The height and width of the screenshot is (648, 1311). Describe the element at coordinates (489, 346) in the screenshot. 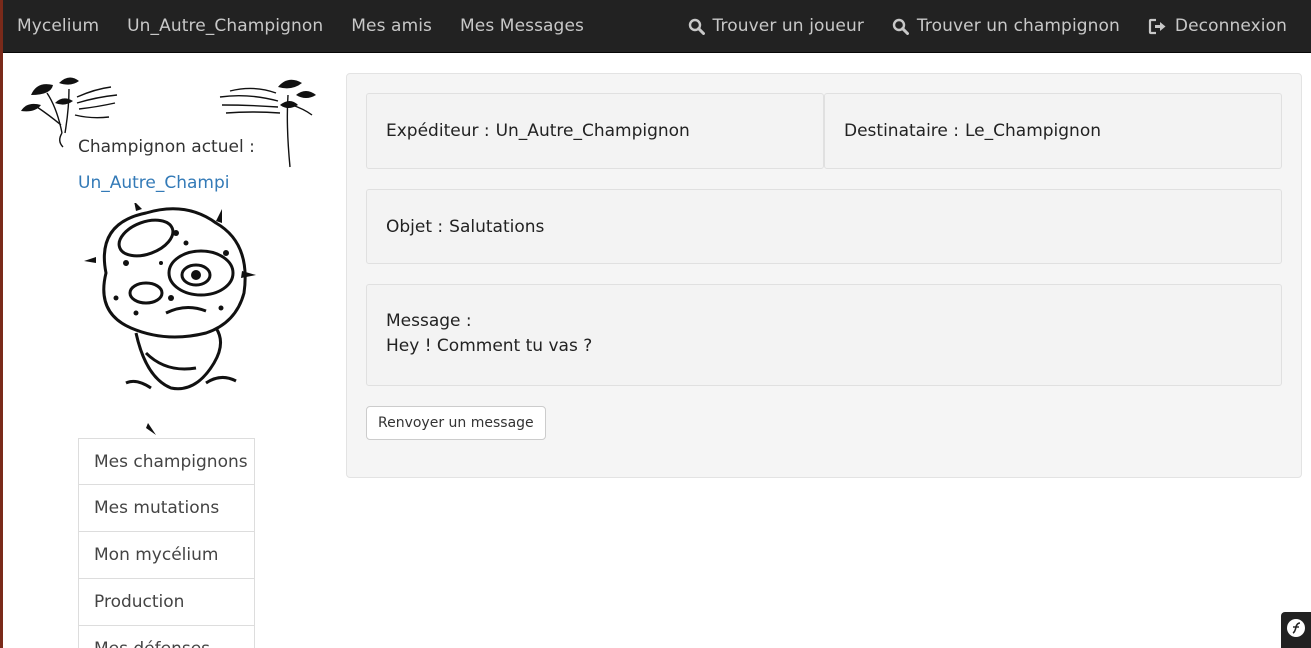

I see `message-body-text: Hey ! Comment tu vas ?` at that location.